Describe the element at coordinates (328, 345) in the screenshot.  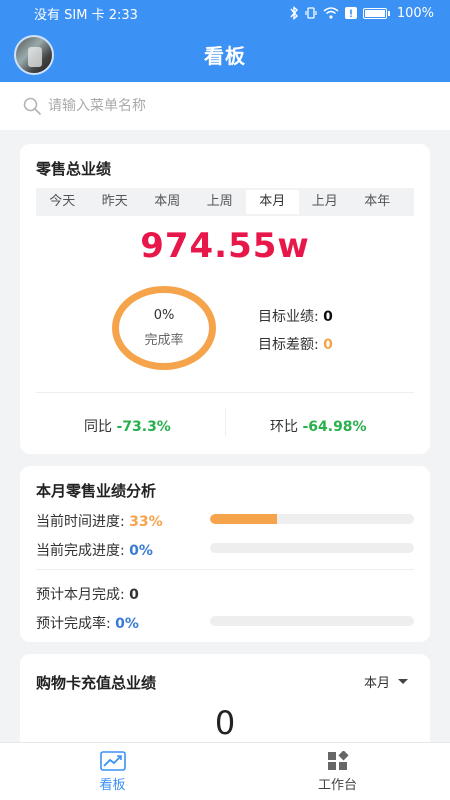
I see `gap-value: 0` at that location.